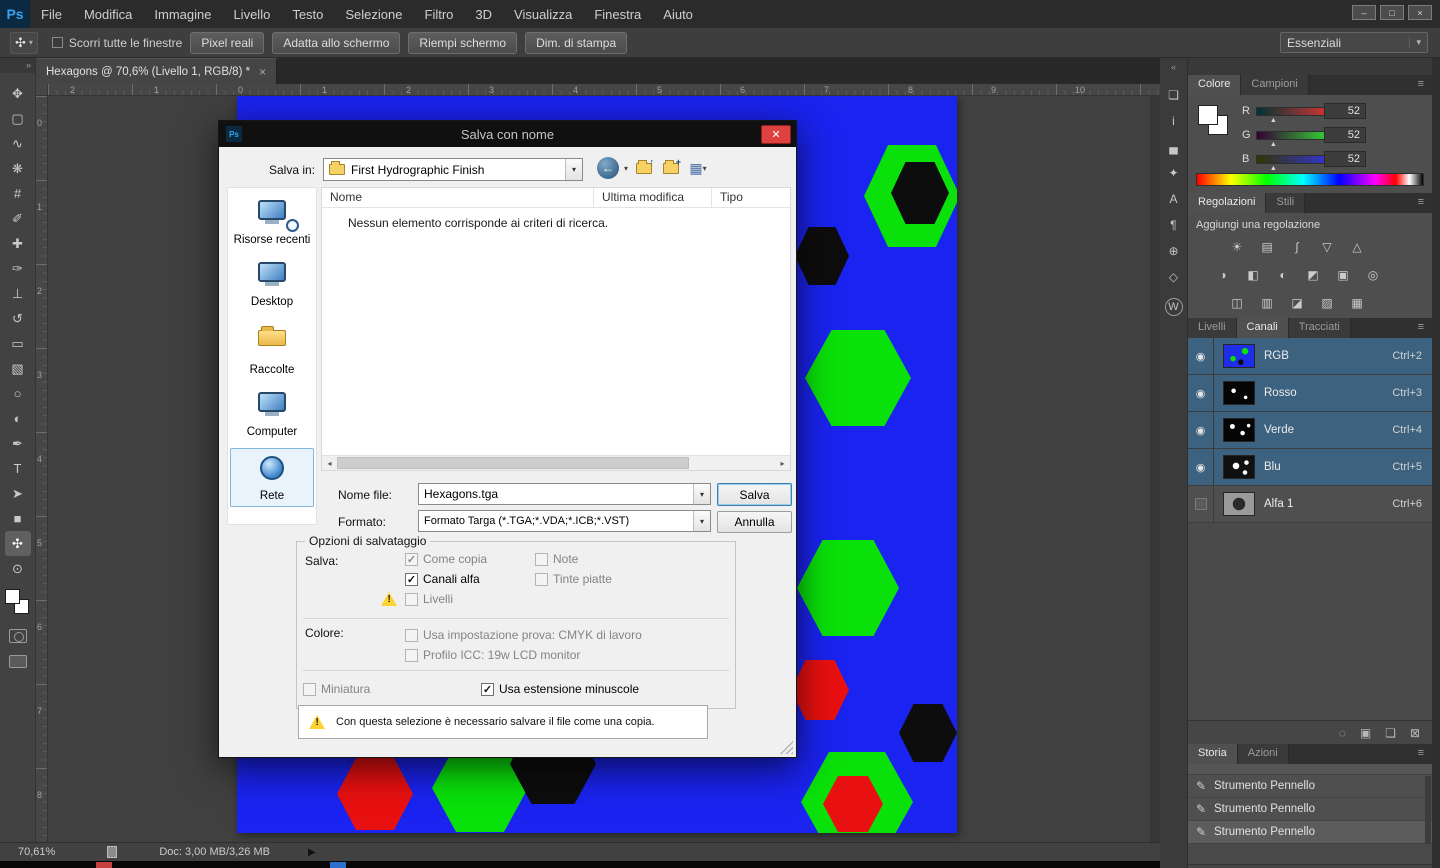 This screenshot has height=868, width=1440. What do you see at coordinates (1310, 467) in the screenshot?
I see `channel-row-blu: ◉ Blu Ctrl+5` at bounding box center [1310, 467].